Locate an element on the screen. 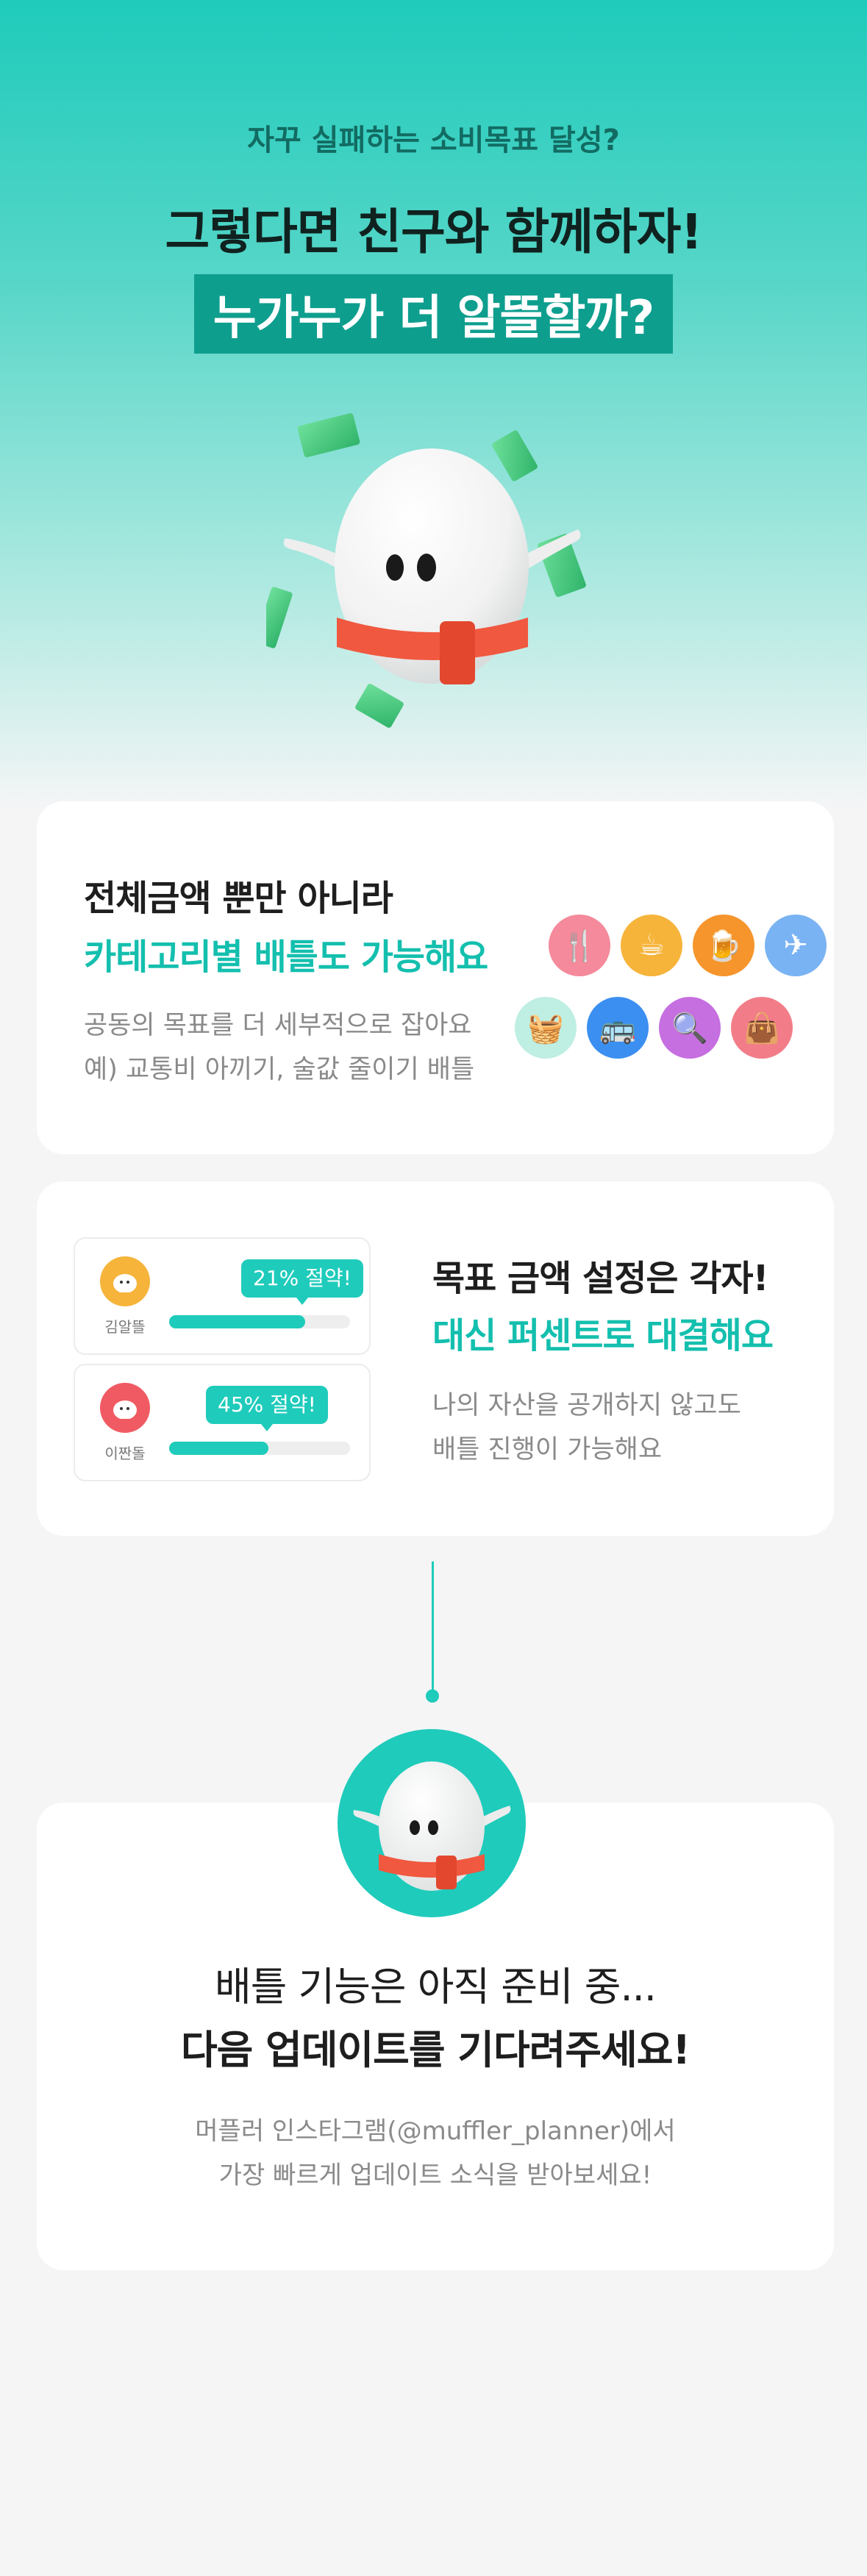 The height and width of the screenshot is (2576, 867). goal-card-accent: 대신 퍼센트로 대결해요 is located at coordinates (603, 1335).